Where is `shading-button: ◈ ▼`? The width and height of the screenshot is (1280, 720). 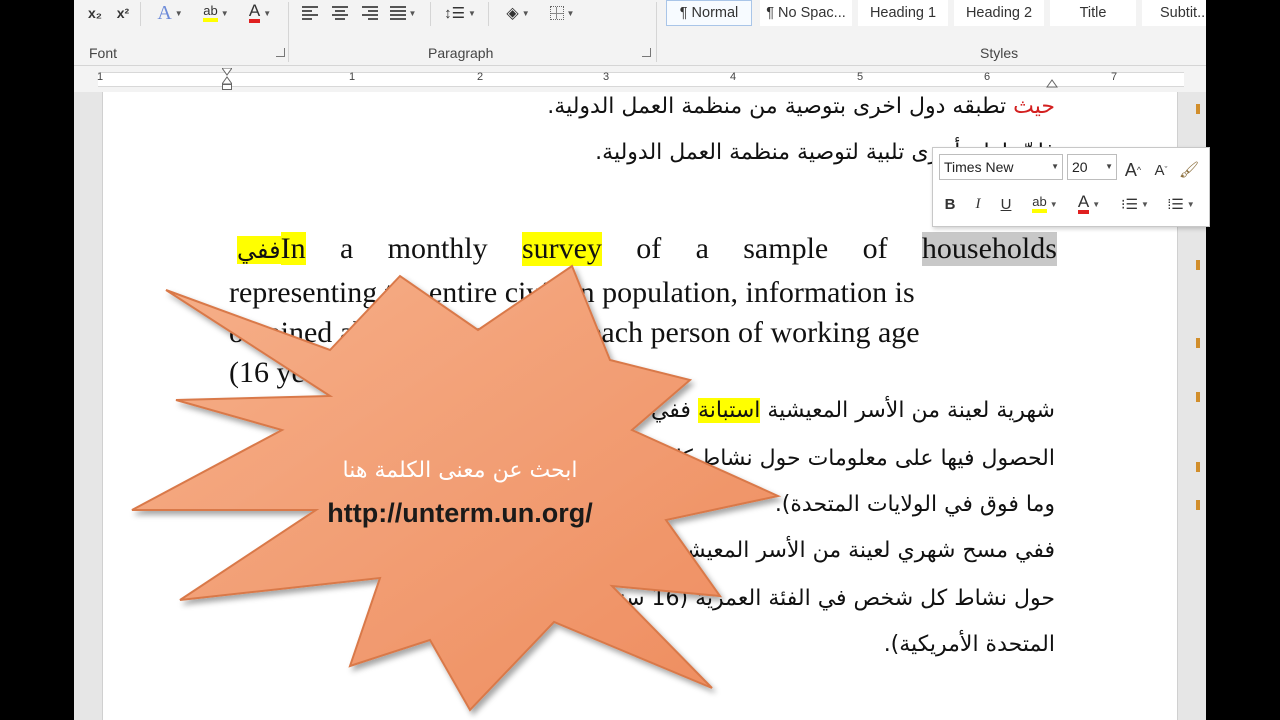
shading-button: ◈ ▼ is located at coordinates (518, 13).